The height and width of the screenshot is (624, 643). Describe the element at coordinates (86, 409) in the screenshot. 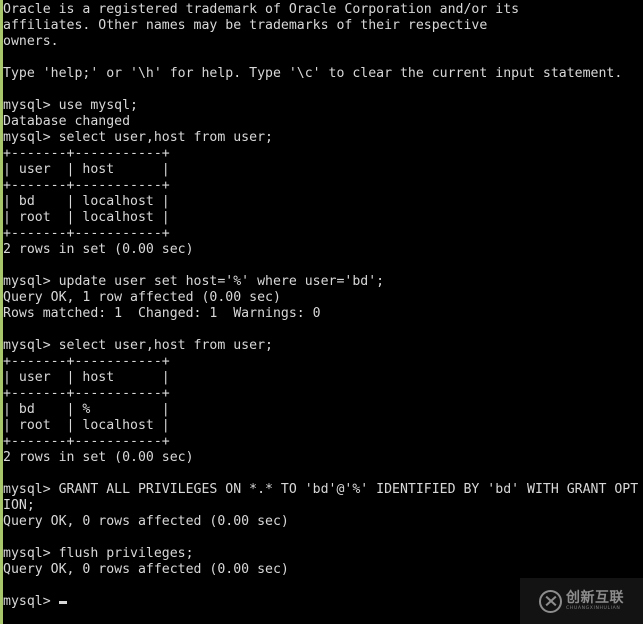

I see `terminal-line: | bd | % |` at that location.